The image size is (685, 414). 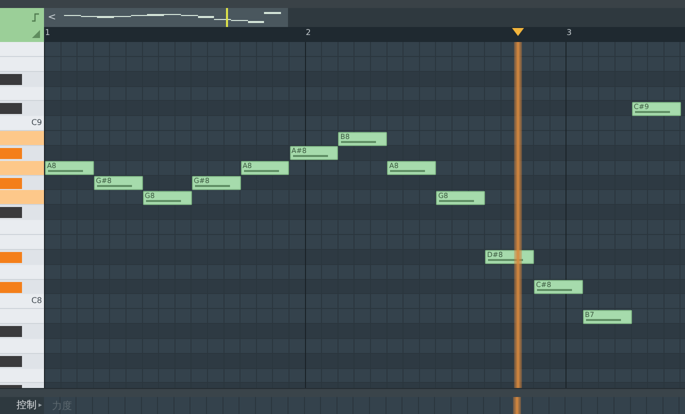 I want to click on bar-number: 2, so click(x=308, y=33).